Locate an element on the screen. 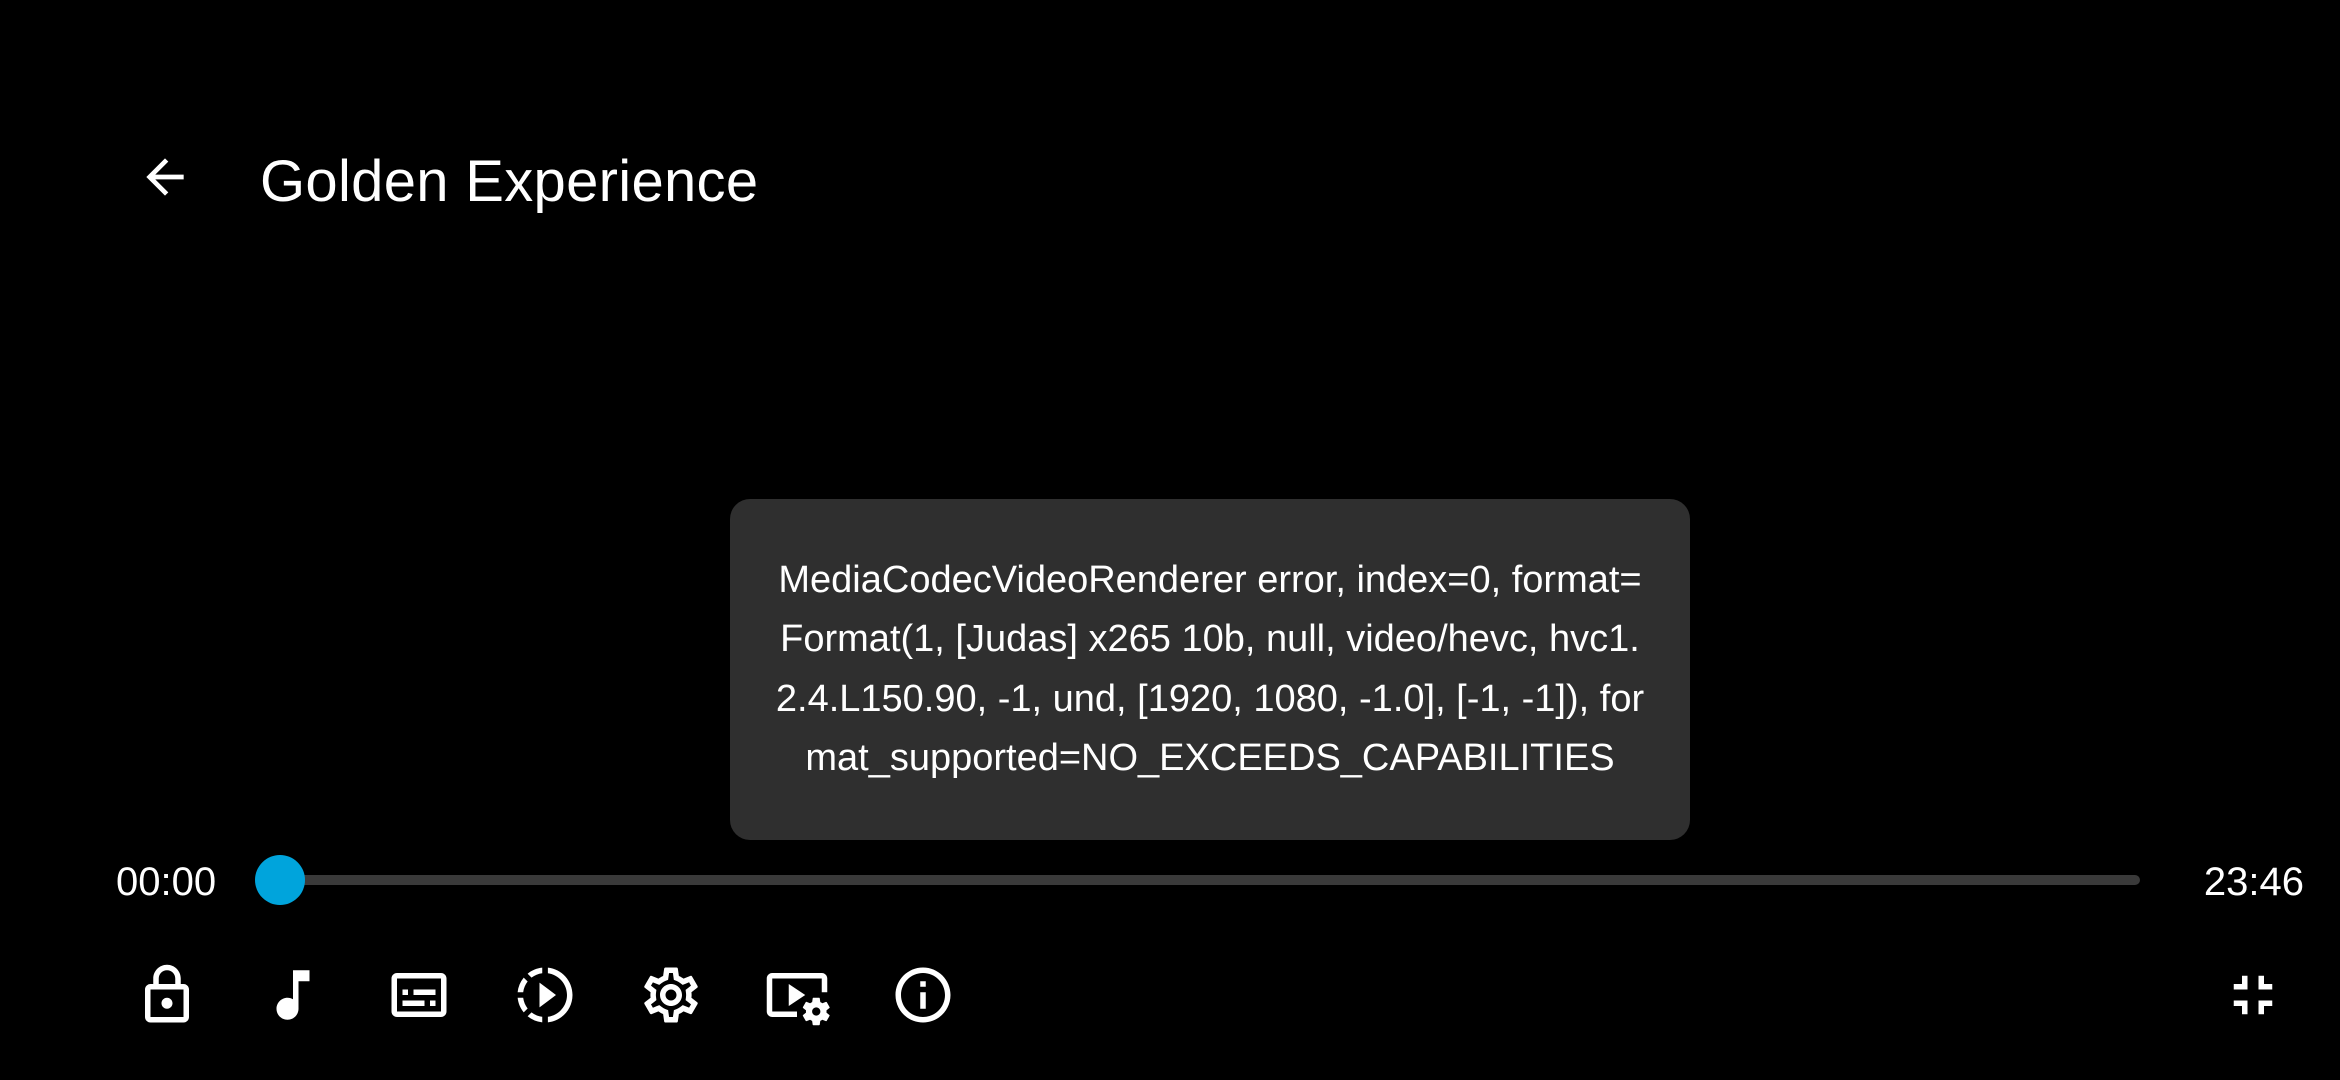  exit-fullscreen-button is located at coordinates (2253, 995).